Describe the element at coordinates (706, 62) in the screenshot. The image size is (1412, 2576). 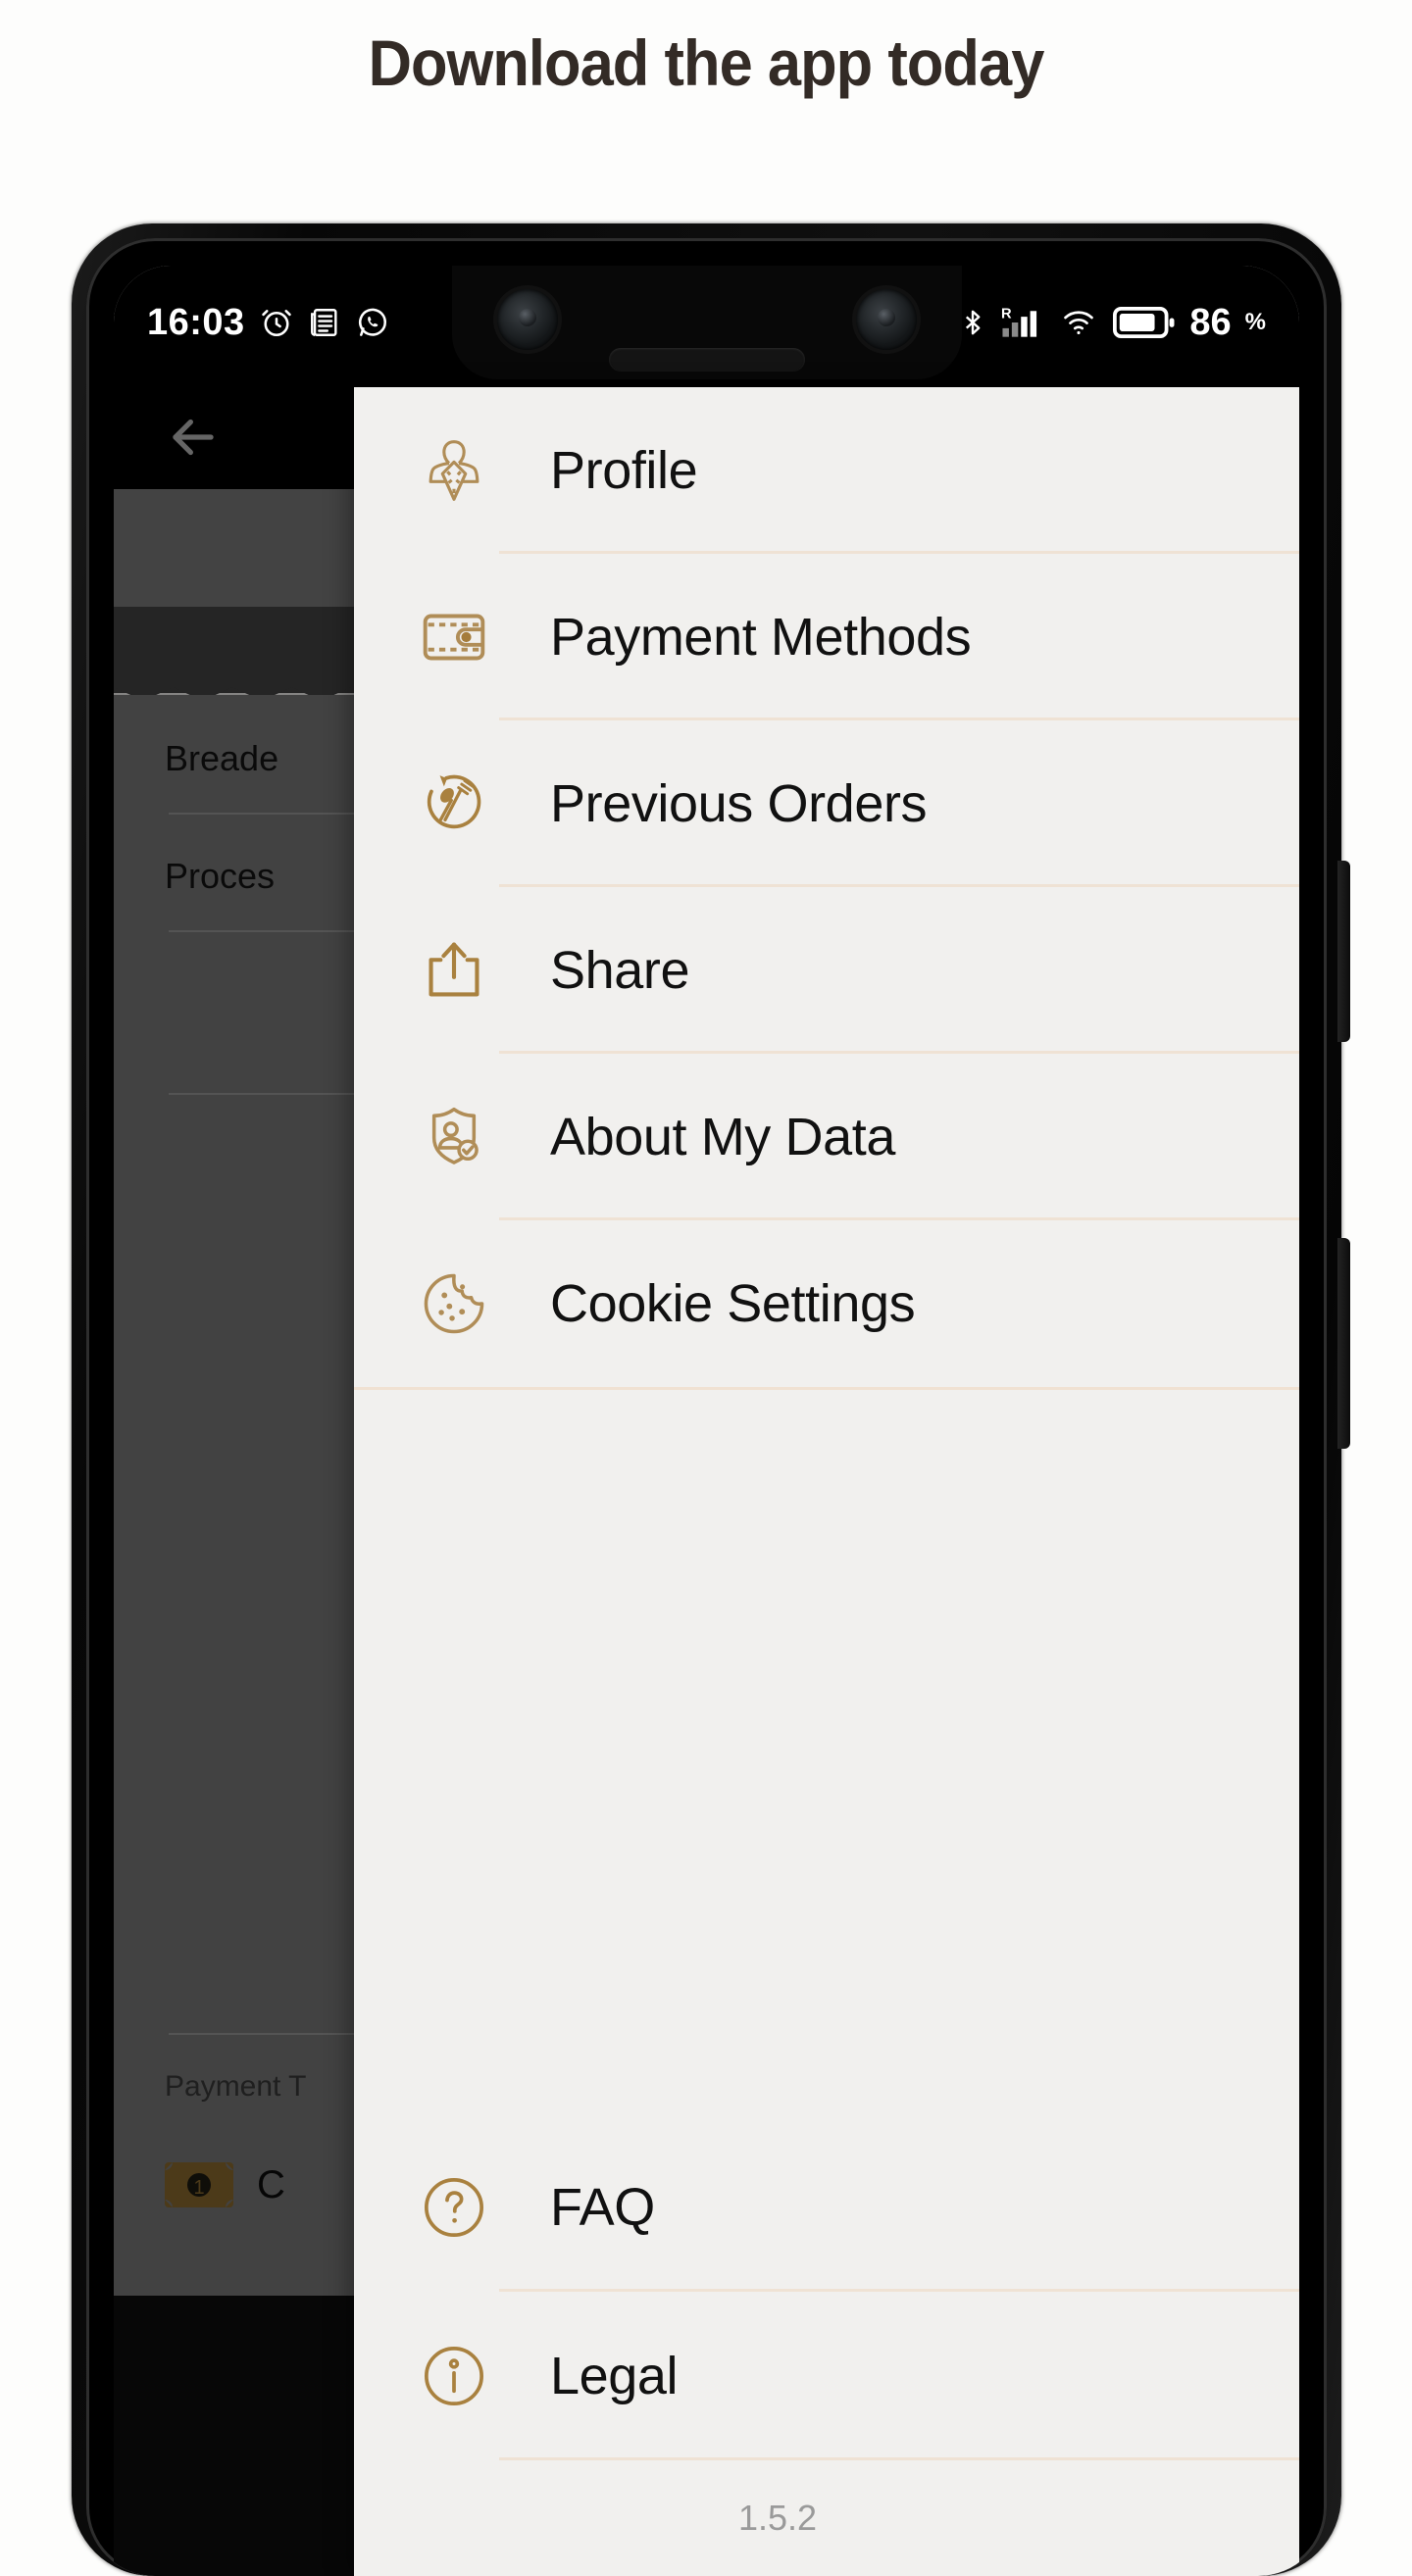
I see `page-title: Download the app today` at that location.